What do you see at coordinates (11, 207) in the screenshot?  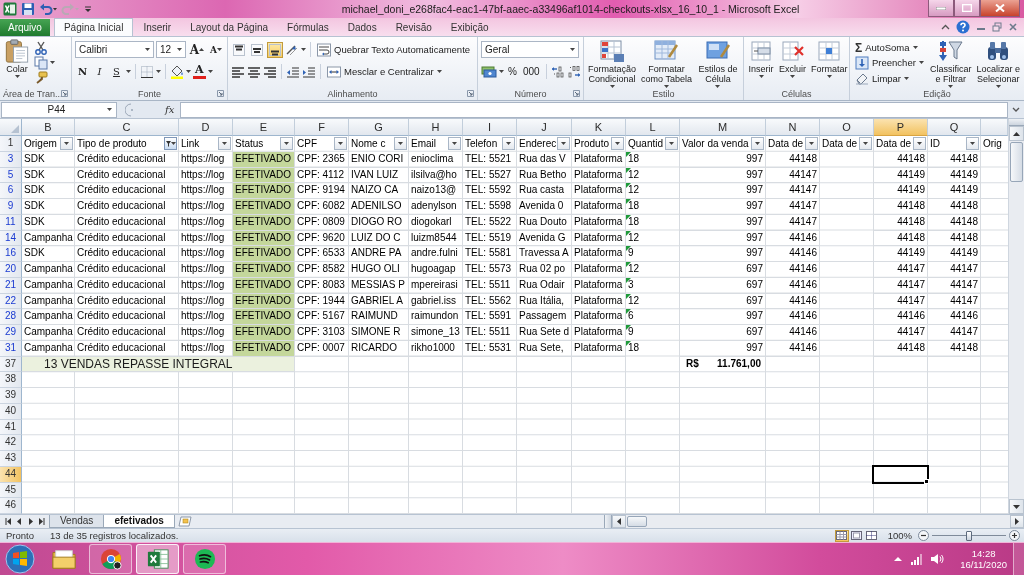 I see `row-header: 9` at bounding box center [11, 207].